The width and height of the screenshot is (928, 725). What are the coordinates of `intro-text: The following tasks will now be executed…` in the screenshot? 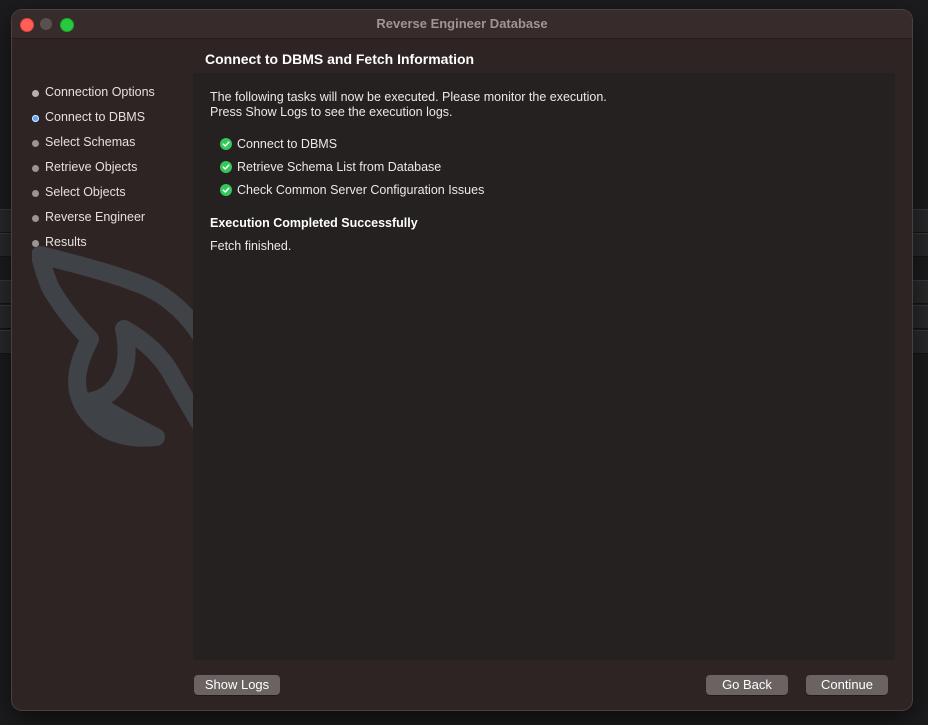 It's located at (510, 105).